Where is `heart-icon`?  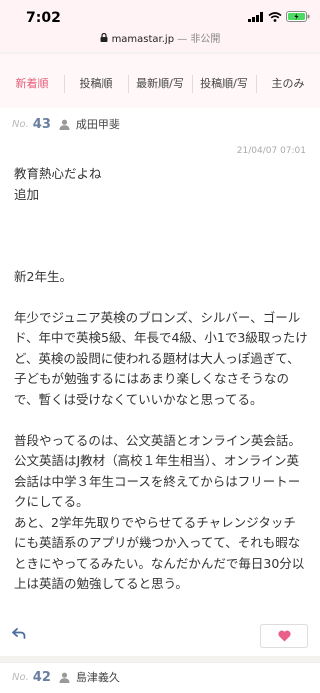
heart-icon is located at coordinates (284, 636).